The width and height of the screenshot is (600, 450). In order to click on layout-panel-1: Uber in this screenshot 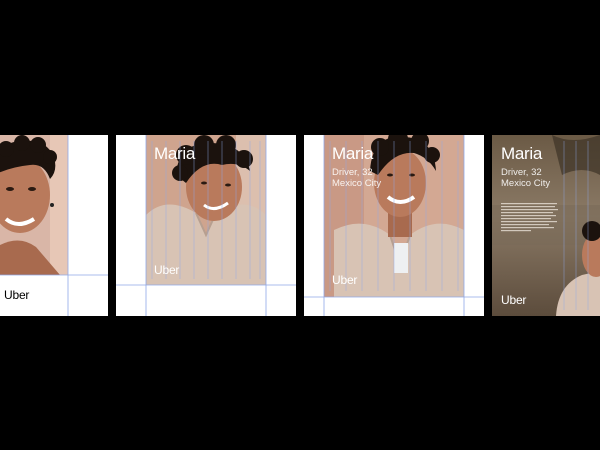, I will do `click(54, 225)`.